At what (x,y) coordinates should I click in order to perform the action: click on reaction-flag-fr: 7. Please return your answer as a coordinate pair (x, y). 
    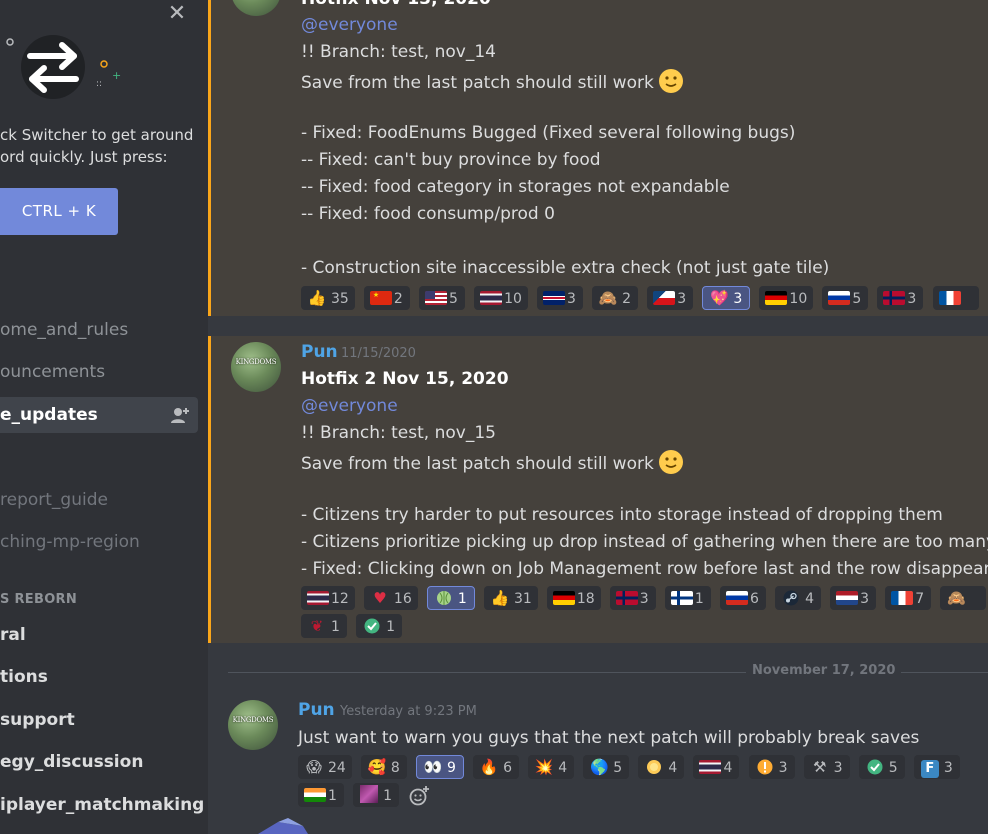
    Looking at the image, I should click on (908, 598).